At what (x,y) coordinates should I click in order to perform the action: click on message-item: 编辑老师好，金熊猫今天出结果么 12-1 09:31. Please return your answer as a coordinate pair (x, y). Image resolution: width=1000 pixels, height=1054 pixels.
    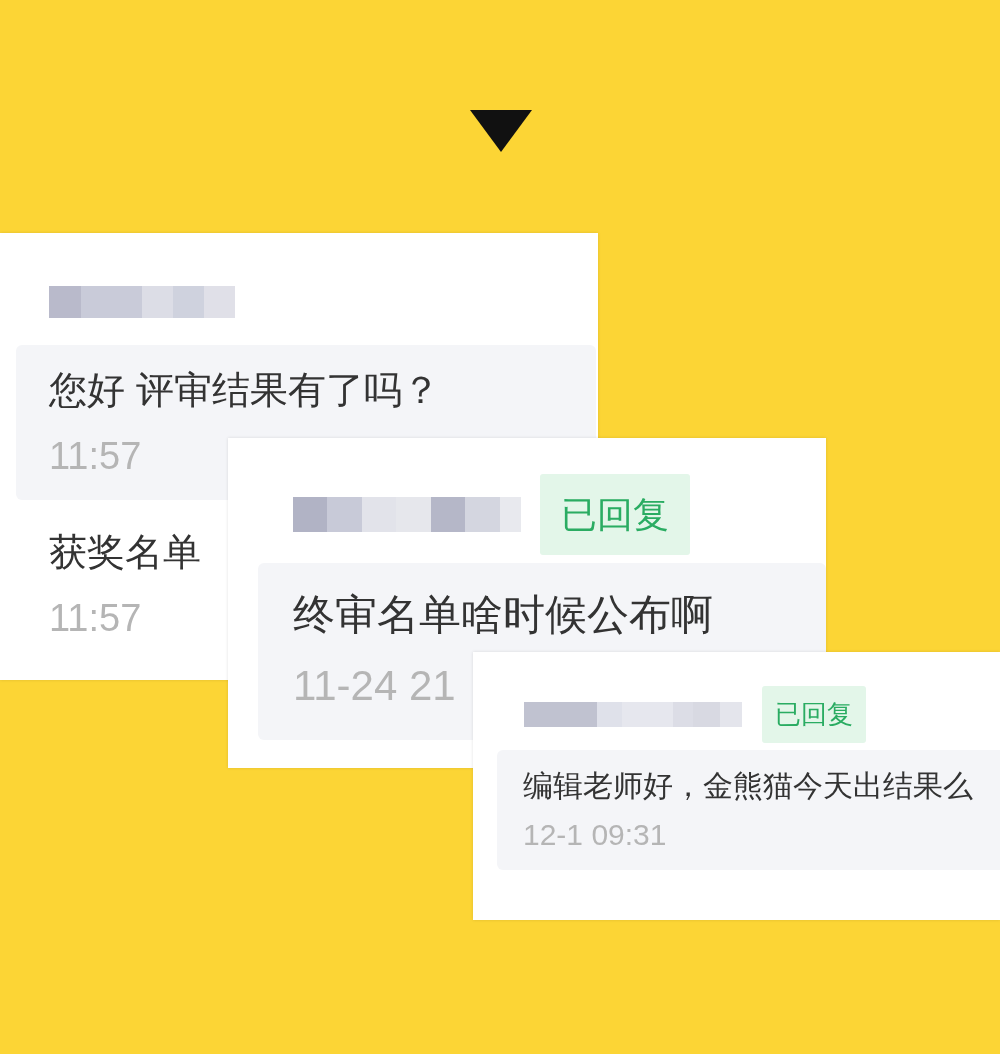
    Looking at the image, I should click on (748, 810).